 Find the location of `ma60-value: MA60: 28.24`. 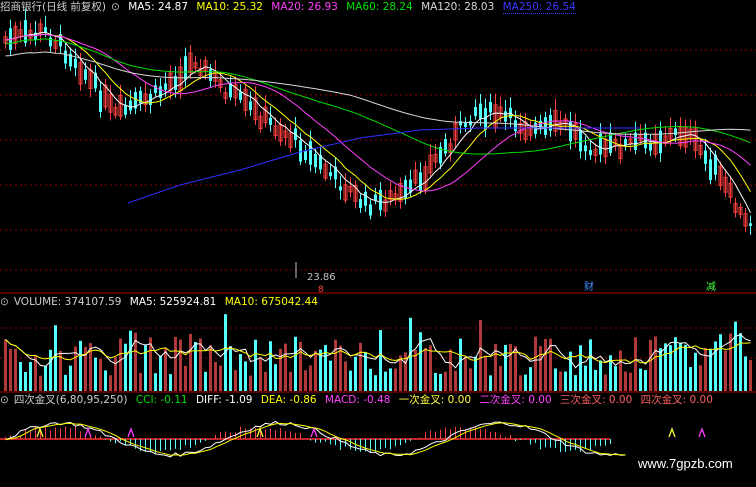

ma60-value: MA60: 28.24 is located at coordinates (379, 7).